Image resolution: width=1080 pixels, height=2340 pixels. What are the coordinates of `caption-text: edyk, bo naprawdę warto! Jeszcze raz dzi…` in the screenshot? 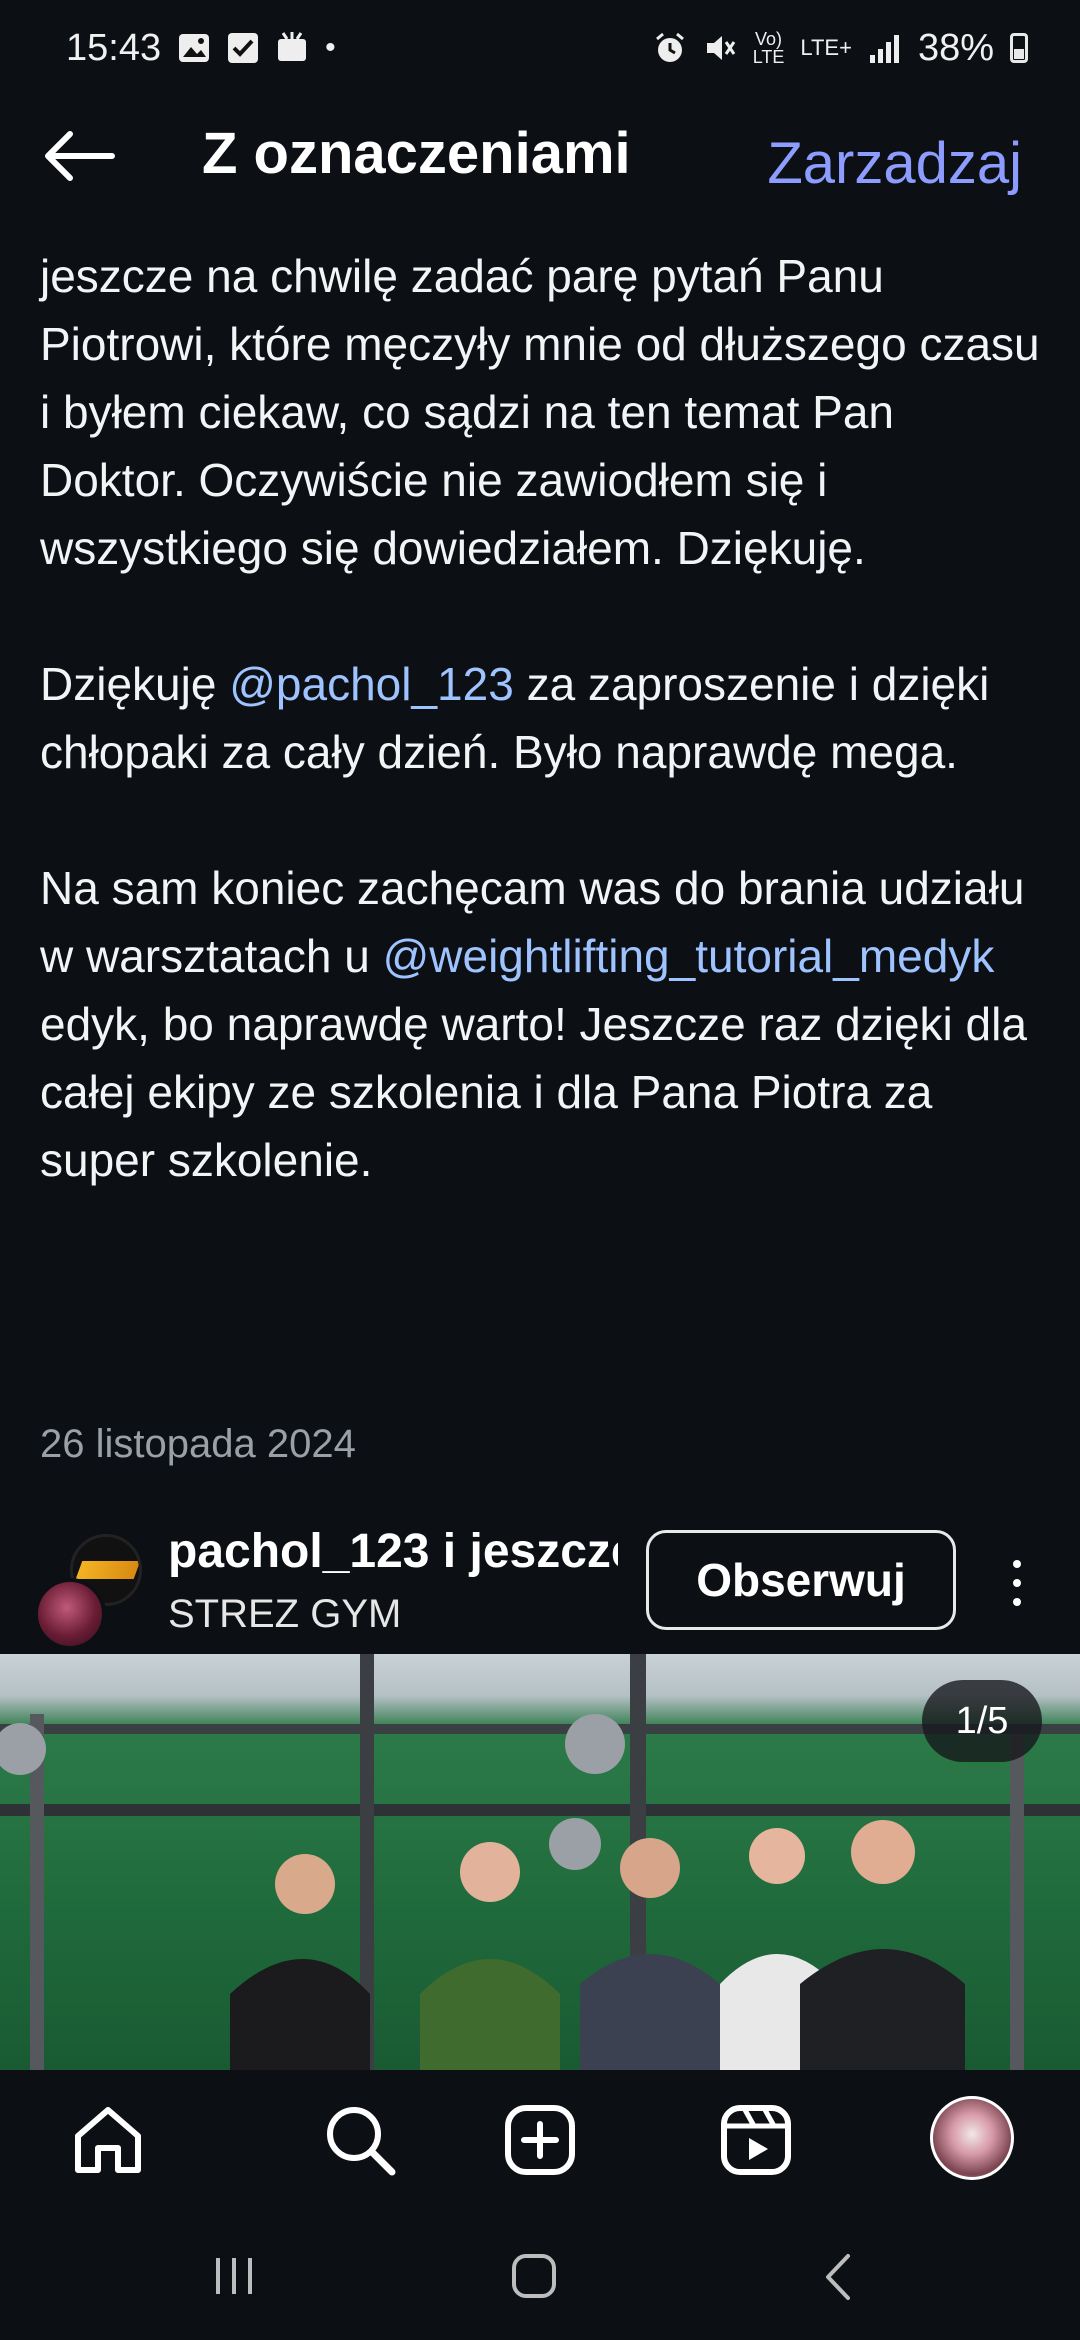 It's located at (533, 1092).